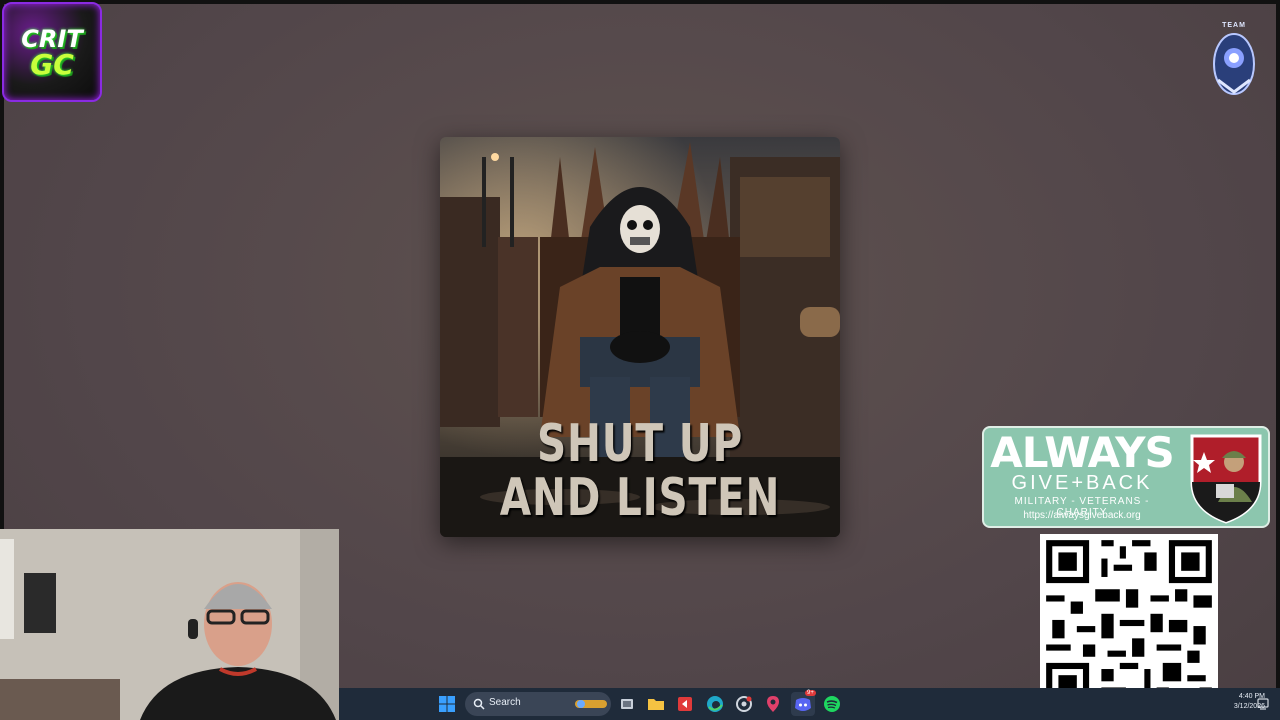 The image size is (1280, 720). I want to click on discord-button: 9+, so click(803, 703).